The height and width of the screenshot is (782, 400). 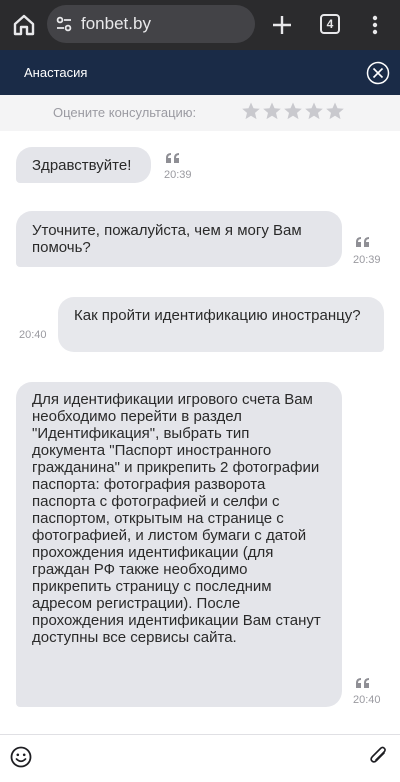 What do you see at coordinates (64, 24) in the screenshot?
I see `site-settings-icon` at bounding box center [64, 24].